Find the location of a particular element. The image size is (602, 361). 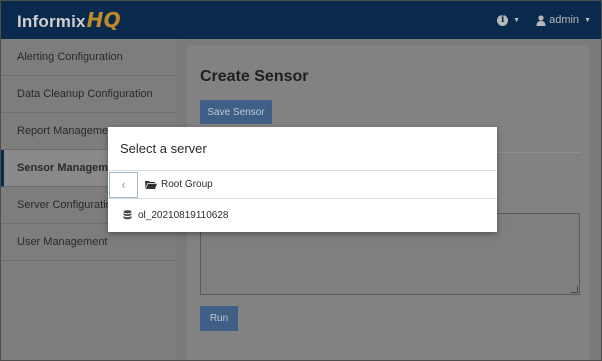

user-name: admin is located at coordinates (564, 20).